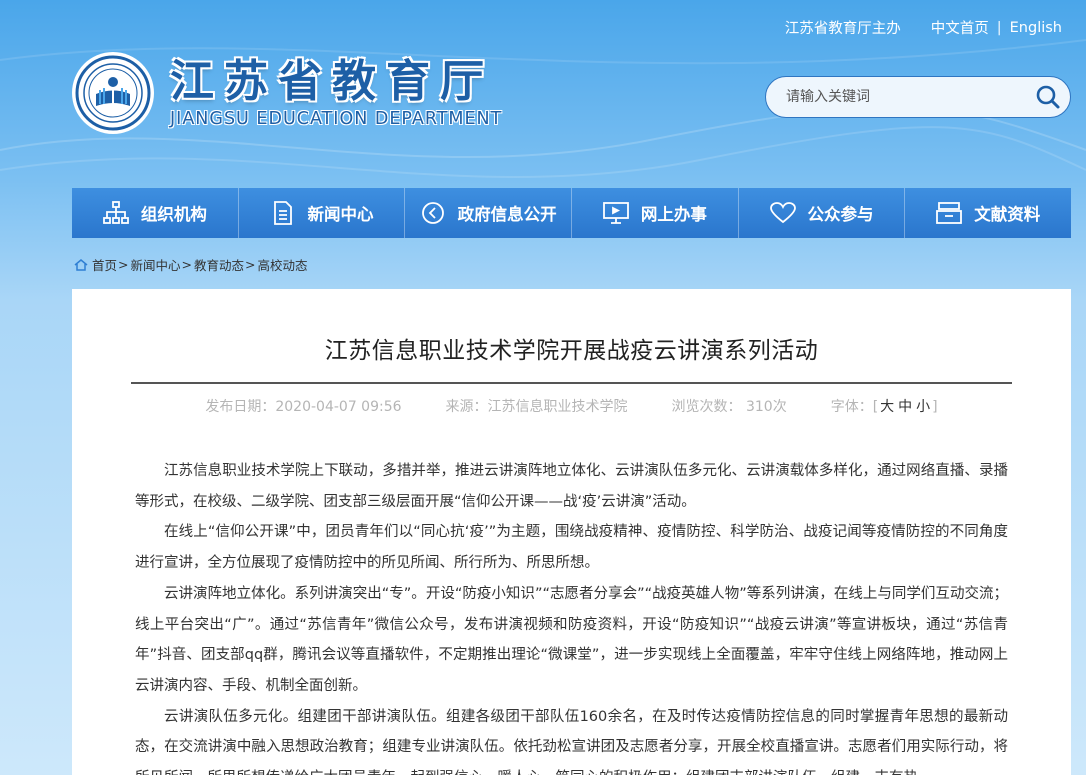 The height and width of the screenshot is (775, 1086). What do you see at coordinates (896, 97) in the screenshot?
I see `search-input` at bounding box center [896, 97].